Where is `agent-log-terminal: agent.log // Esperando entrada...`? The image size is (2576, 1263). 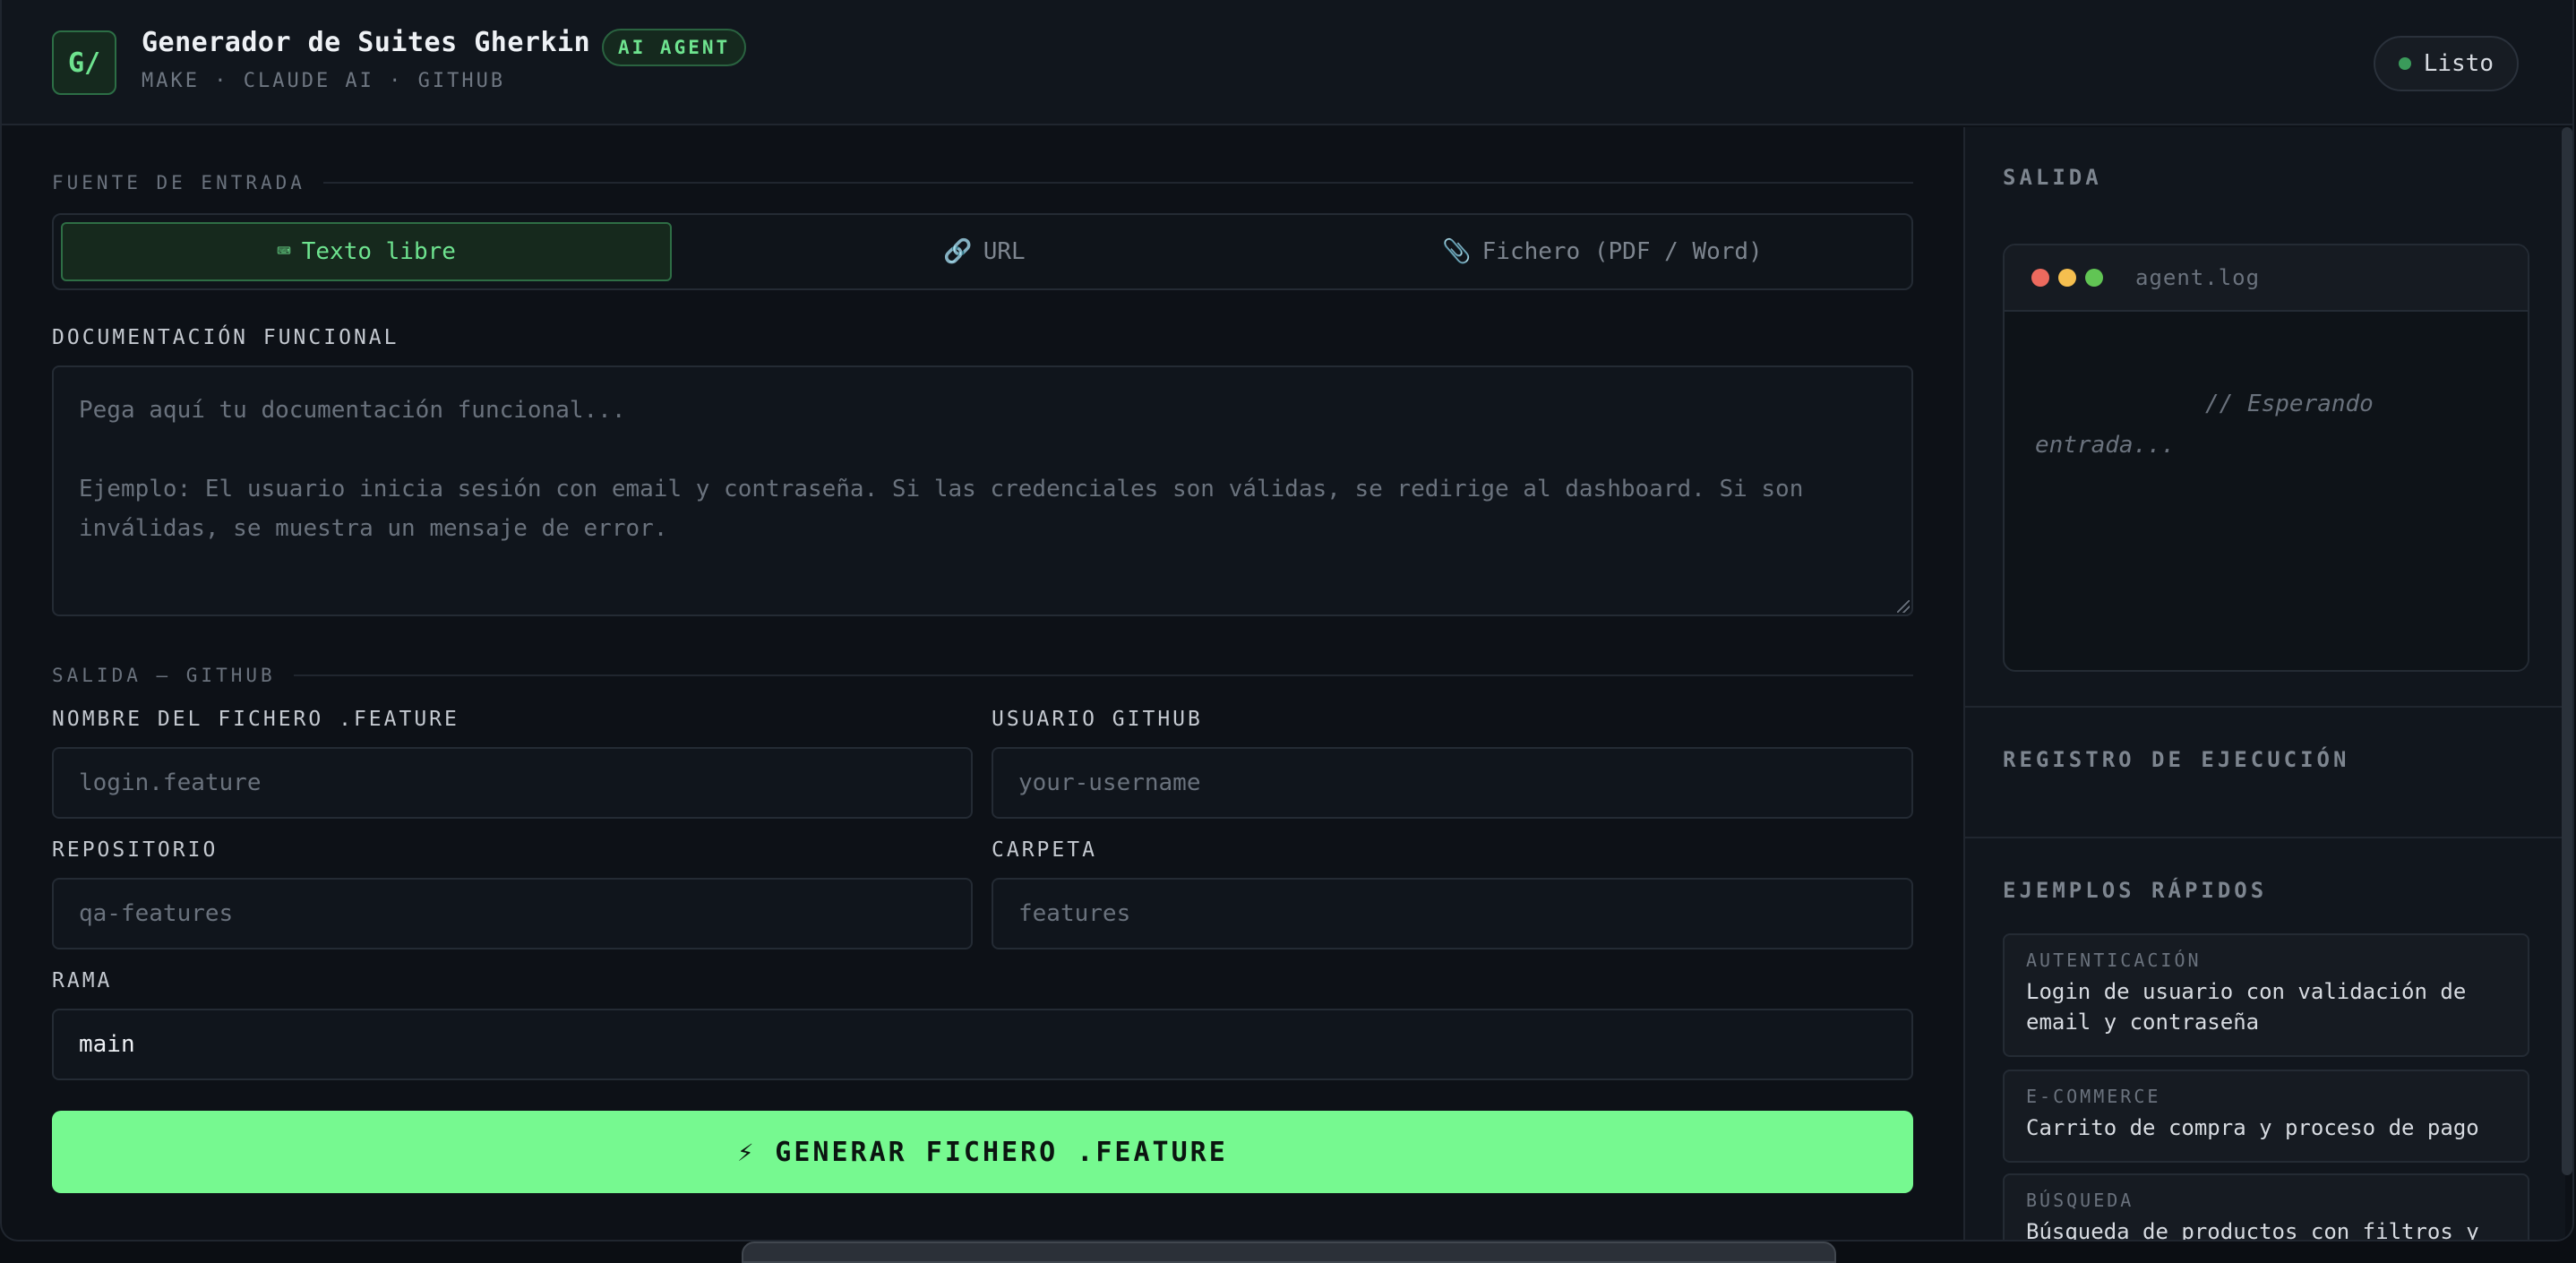
agent-log-terminal: agent.log // Esperando entrada... is located at coordinates (2266, 458).